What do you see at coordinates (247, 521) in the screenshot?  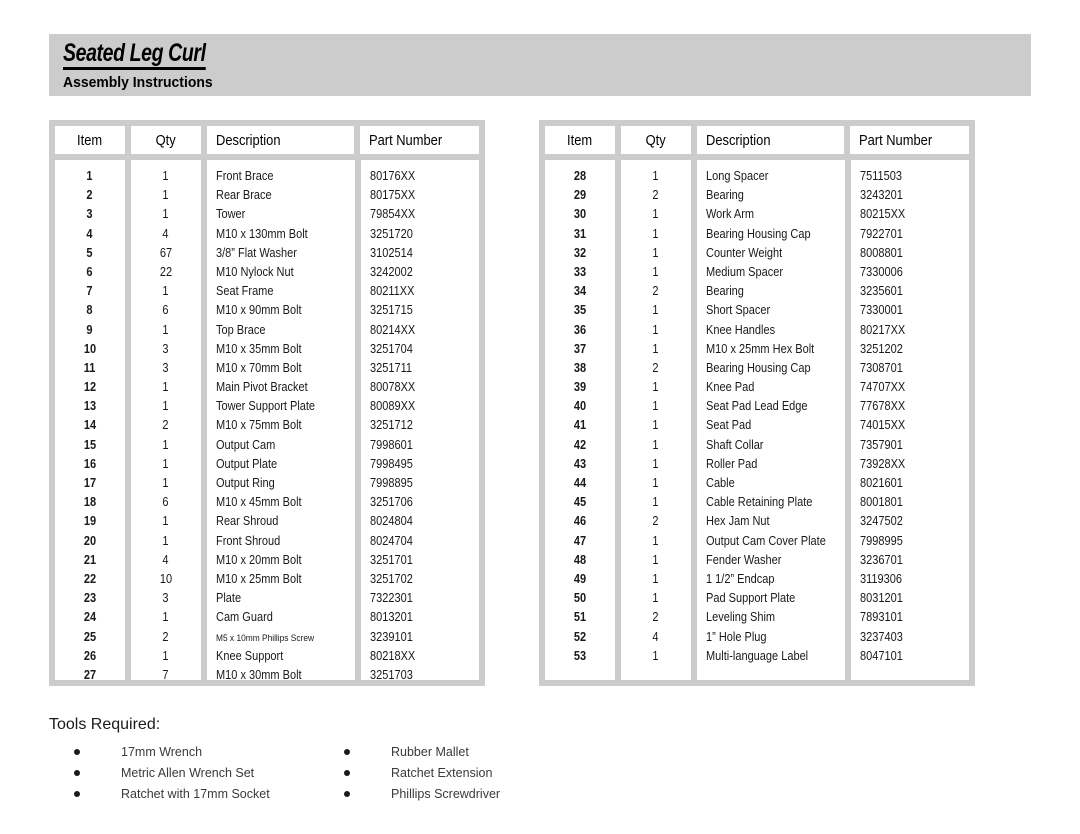 I see `cell-text: Rear Shroud` at bounding box center [247, 521].